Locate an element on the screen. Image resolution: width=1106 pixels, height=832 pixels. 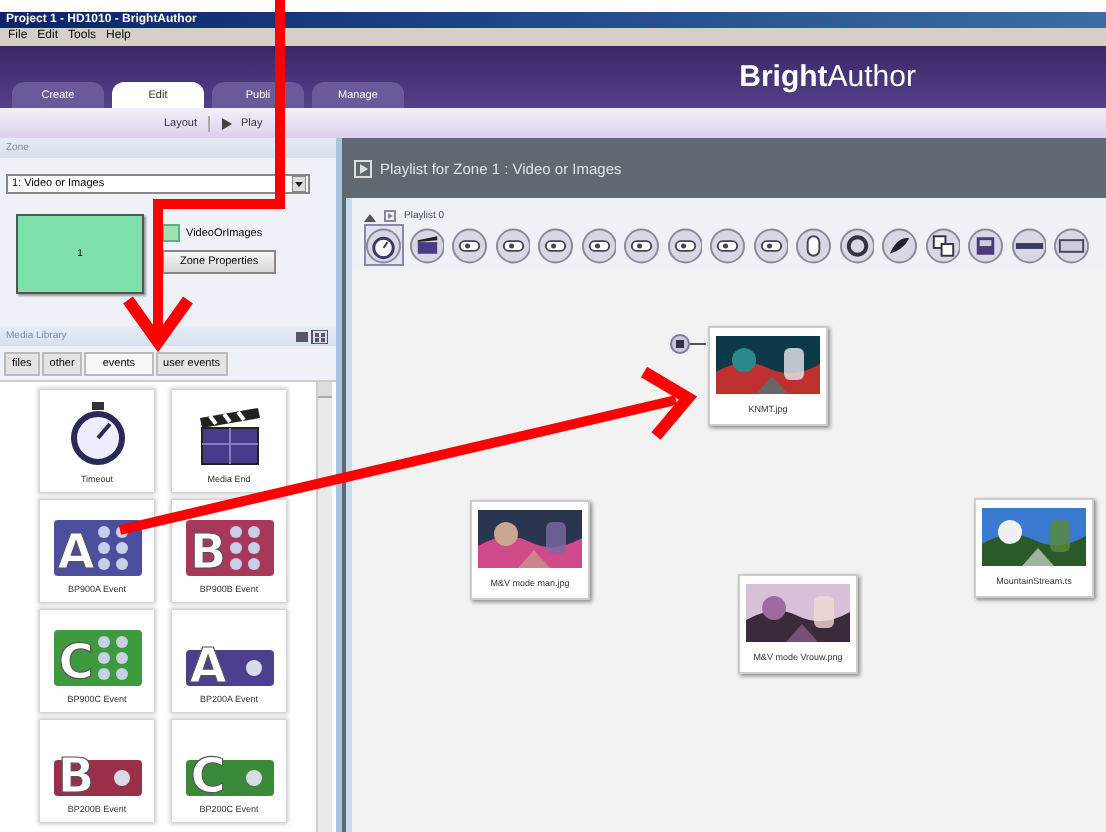
view-toggle-icon is located at coordinates (312, 336).